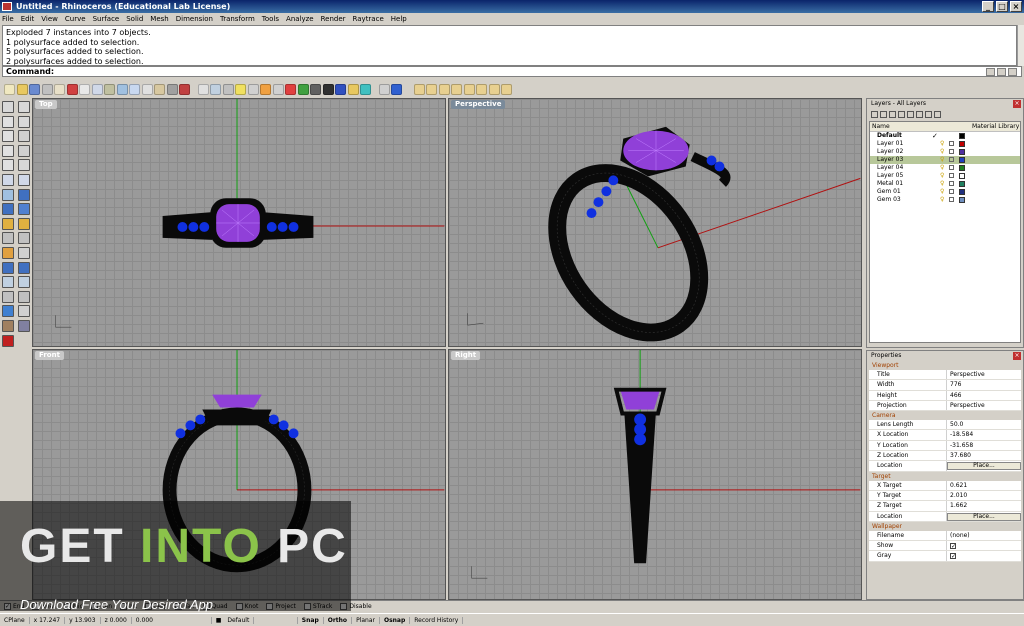 The height and width of the screenshot is (626, 1024). I want to click on sun-icon, so click(469, 89).